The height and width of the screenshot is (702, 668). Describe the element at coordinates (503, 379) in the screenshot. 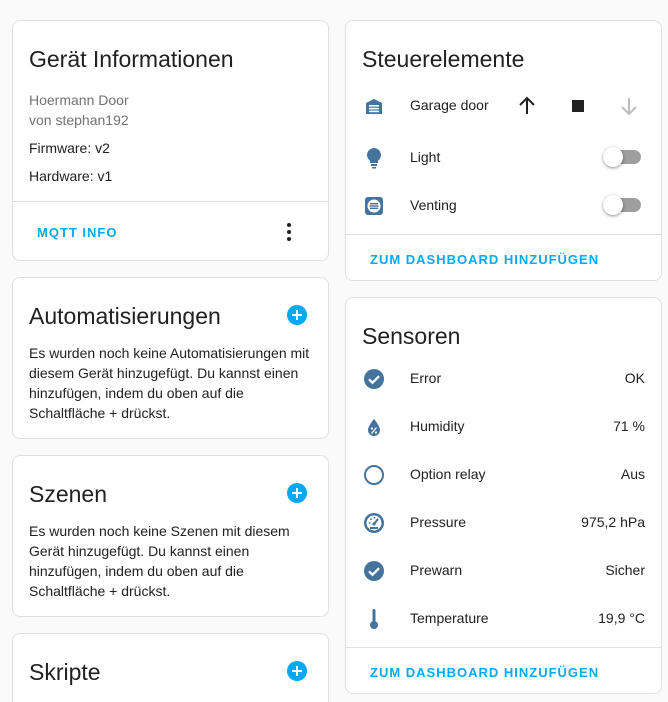

I see `sensor-row-error: Error OK` at that location.